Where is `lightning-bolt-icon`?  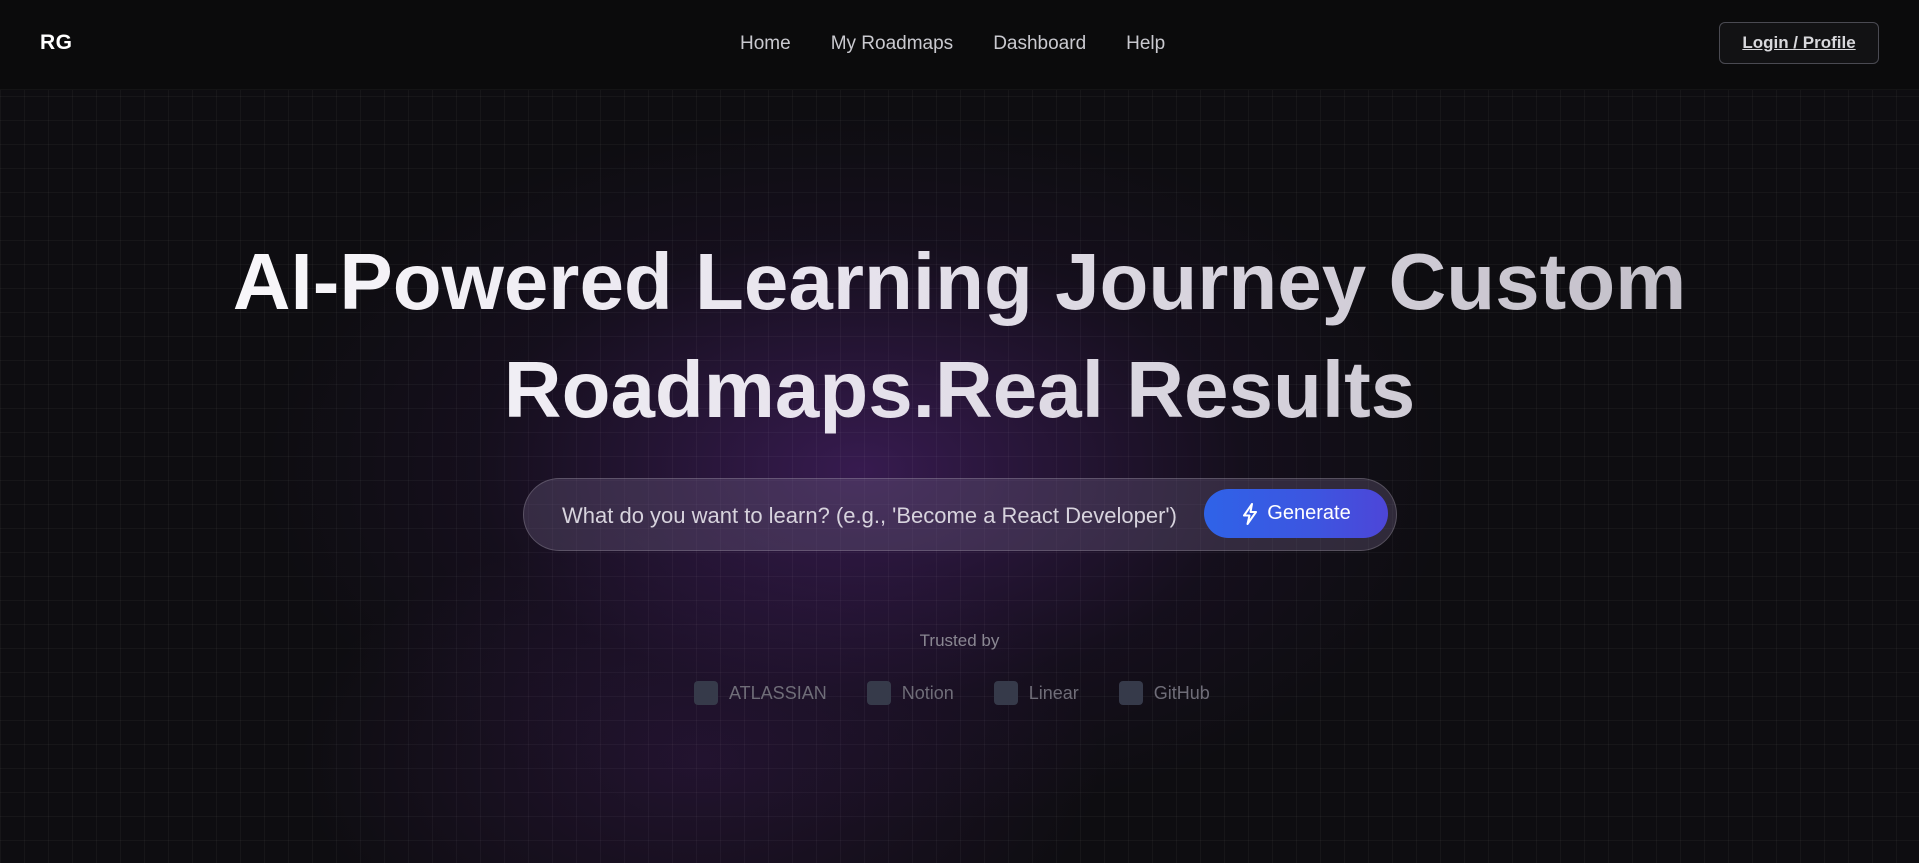
lightning-bolt-icon is located at coordinates (1250, 513).